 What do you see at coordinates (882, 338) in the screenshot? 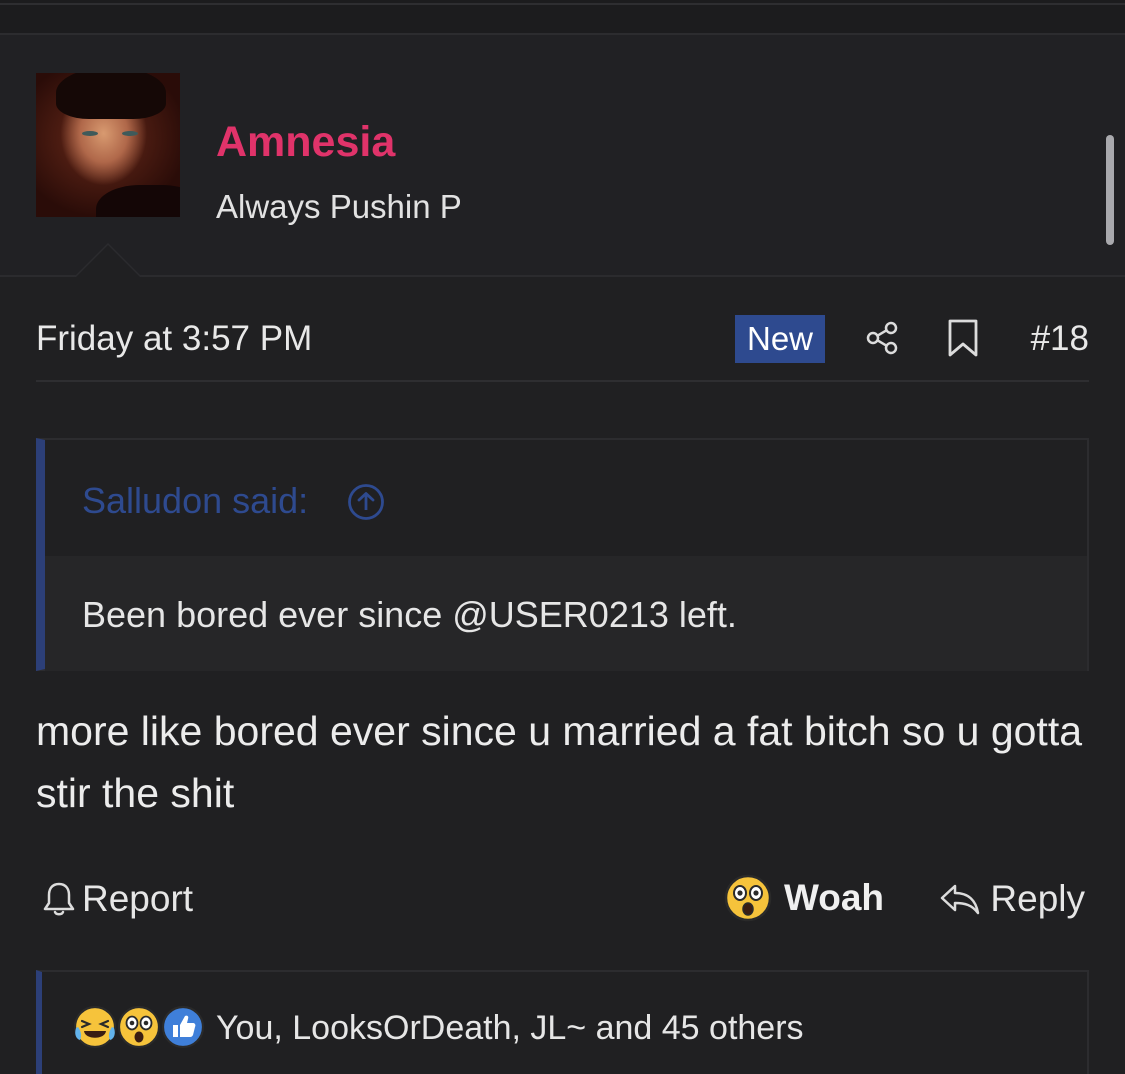
I see `share-icon` at bounding box center [882, 338].